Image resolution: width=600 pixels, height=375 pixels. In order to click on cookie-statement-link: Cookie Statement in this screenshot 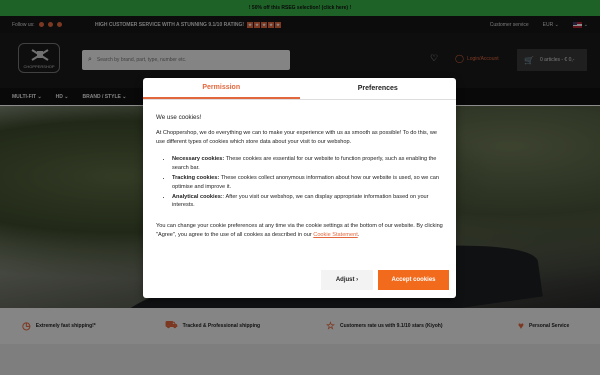, I will do `click(335, 235)`.